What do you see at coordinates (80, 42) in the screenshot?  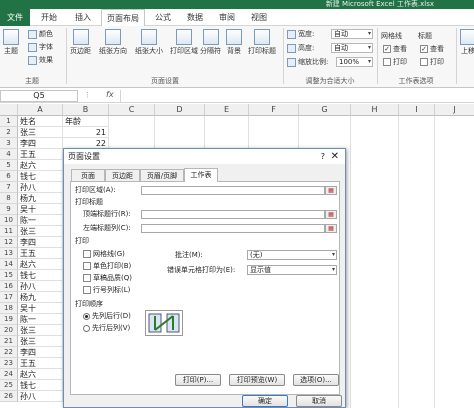 I see `margins-button: 页边距` at bounding box center [80, 42].